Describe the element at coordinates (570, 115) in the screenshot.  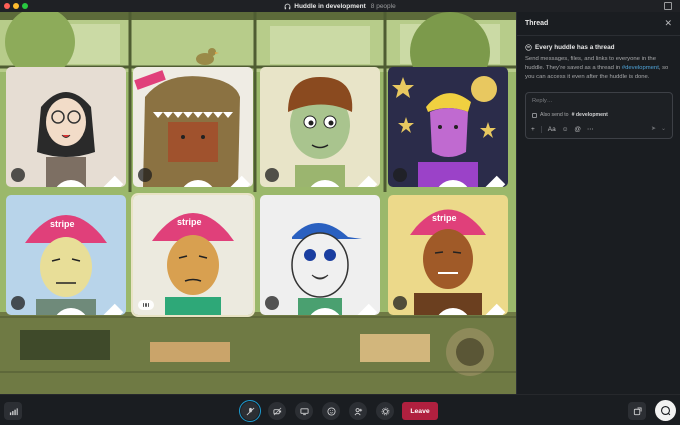
I see `also-send-option: Also send to # development` at that location.